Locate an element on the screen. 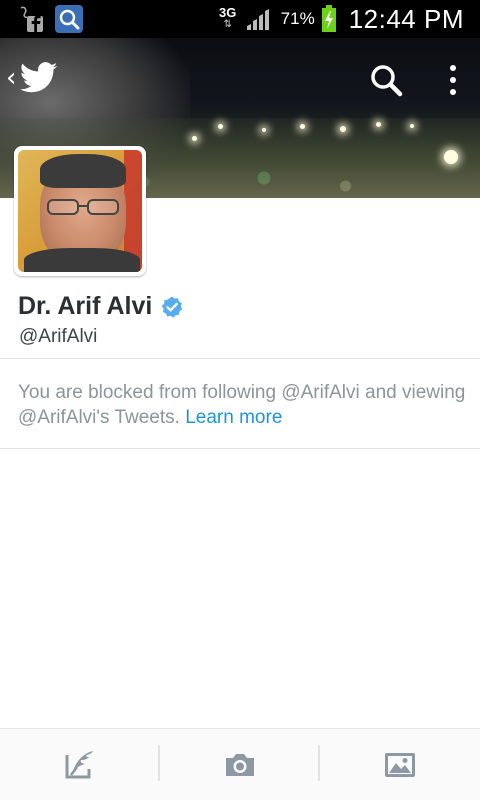 Image resolution: width=480 pixels, height=800 pixels. compose-tweet-button is located at coordinates (80, 764).